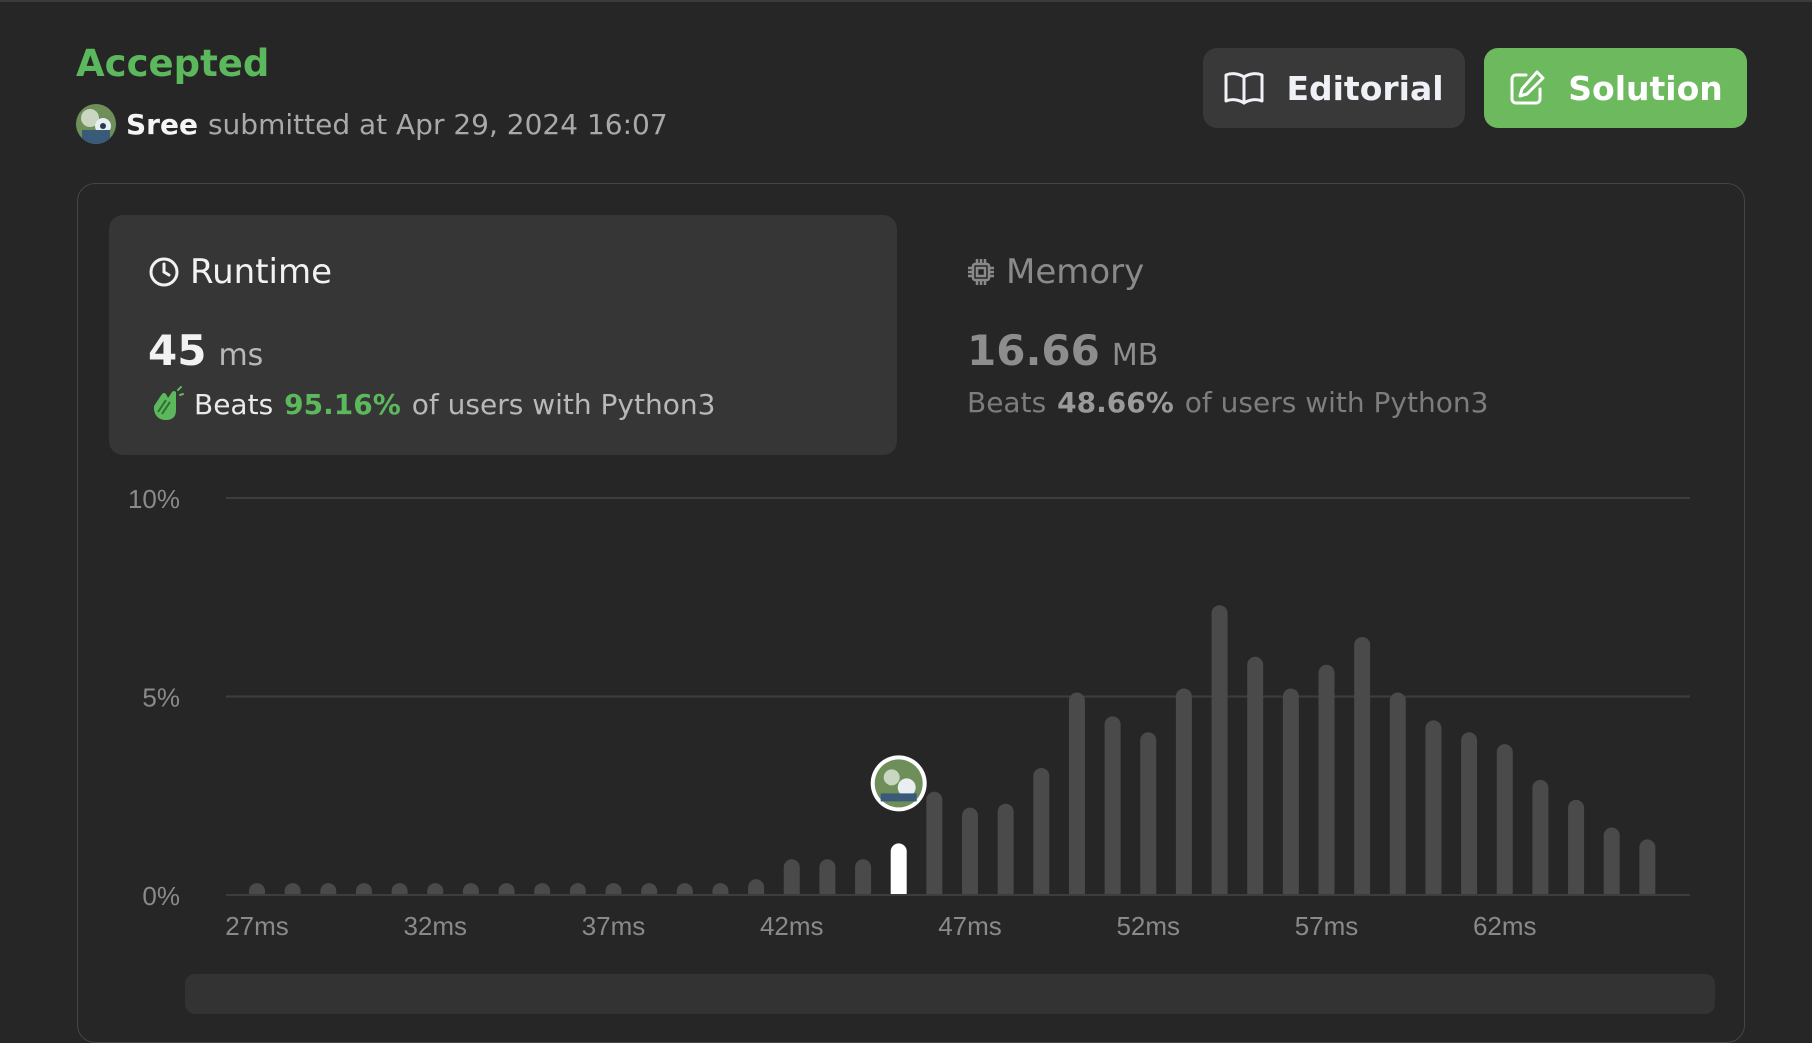 The width and height of the screenshot is (1812, 1043). What do you see at coordinates (161, 896) in the screenshot?
I see `y-tick-label: 0%` at bounding box center [161, 896].